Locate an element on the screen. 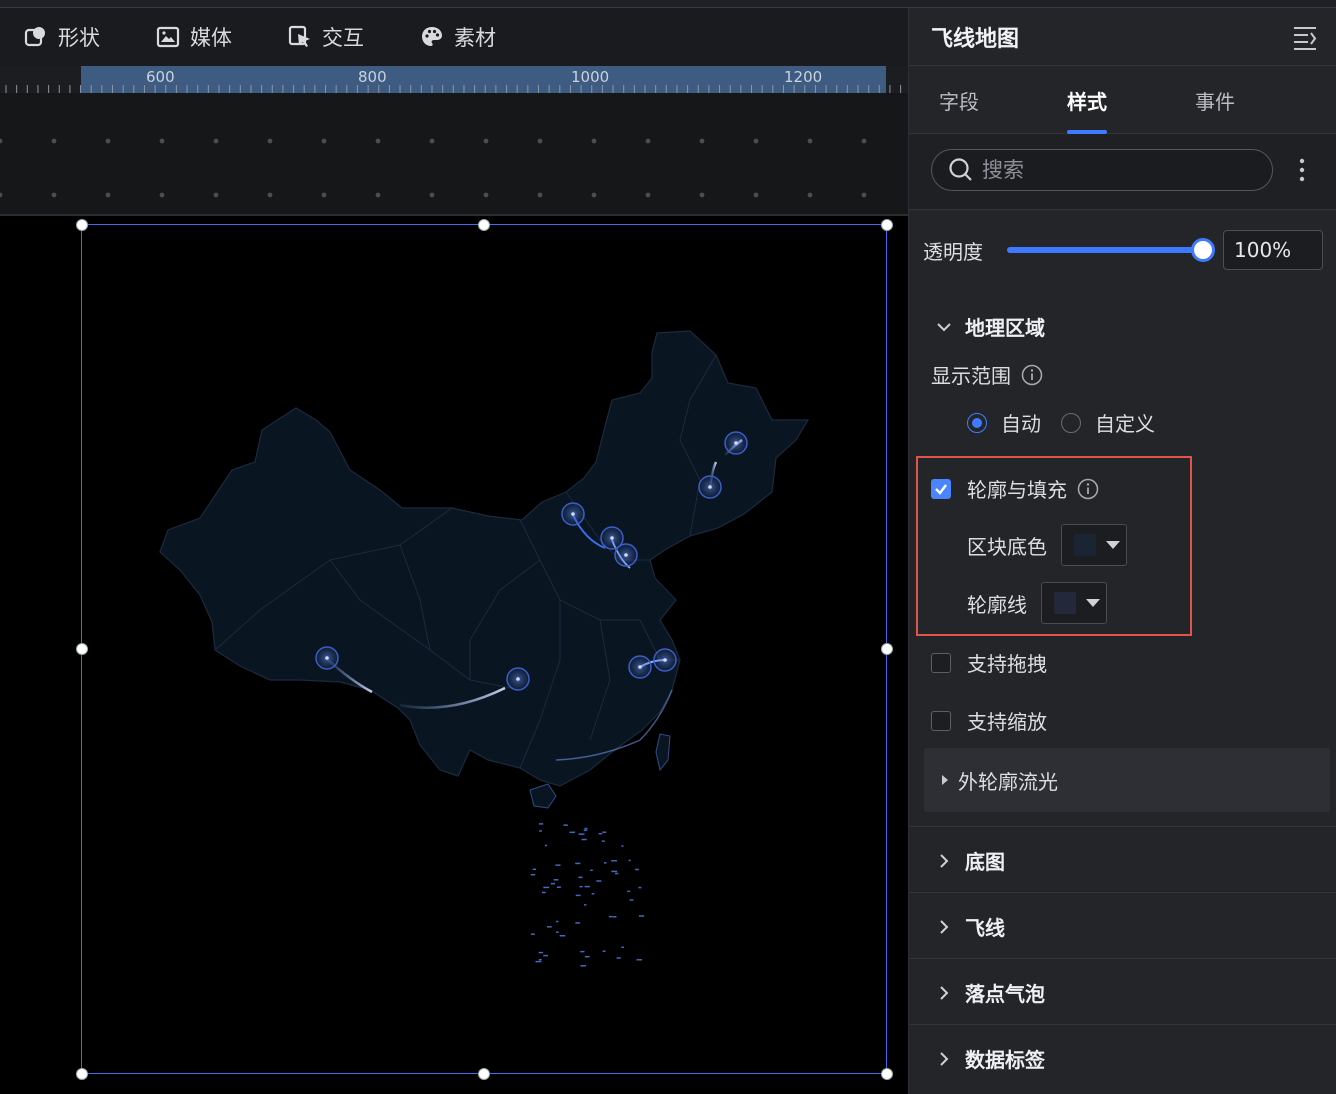  tab-style: 样式 is located at coordinates (1087, 110).